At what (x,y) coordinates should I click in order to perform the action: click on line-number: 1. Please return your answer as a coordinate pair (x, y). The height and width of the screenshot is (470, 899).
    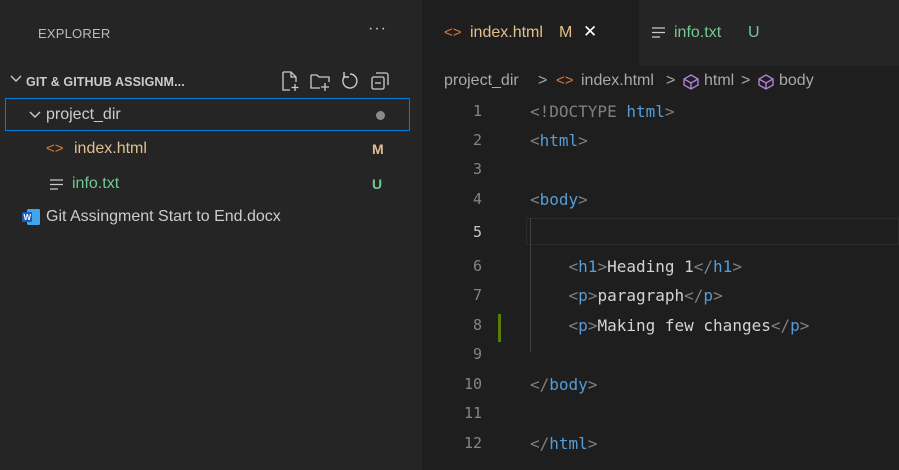
    Looking at the image, I should click on (477, 111).